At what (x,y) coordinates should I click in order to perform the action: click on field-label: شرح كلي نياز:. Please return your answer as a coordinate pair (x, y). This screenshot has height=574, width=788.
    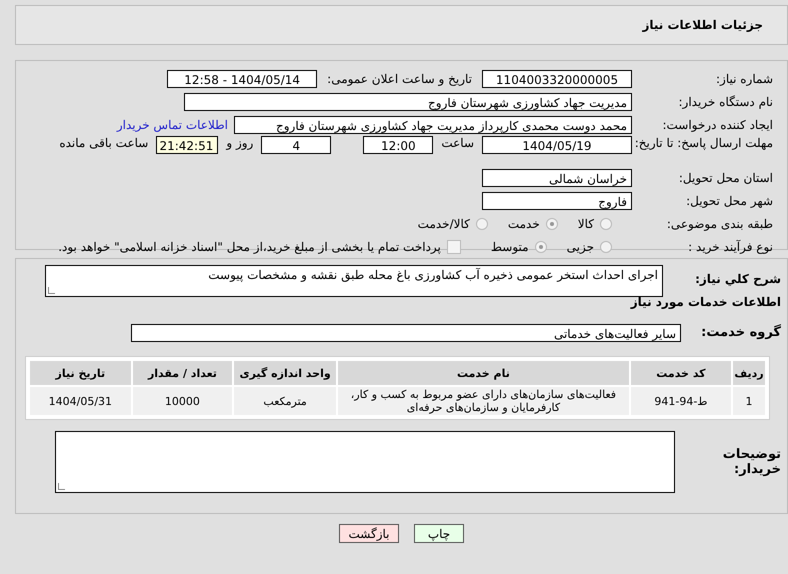
    Looking at the image, I should click on (738, 279).